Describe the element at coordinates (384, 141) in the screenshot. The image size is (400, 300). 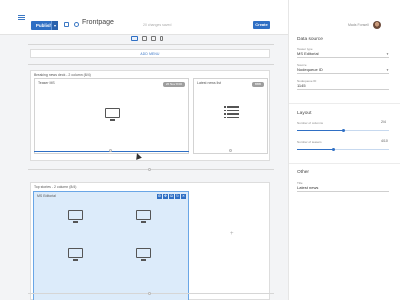
I see `teasers-value: 4/10` at that location.